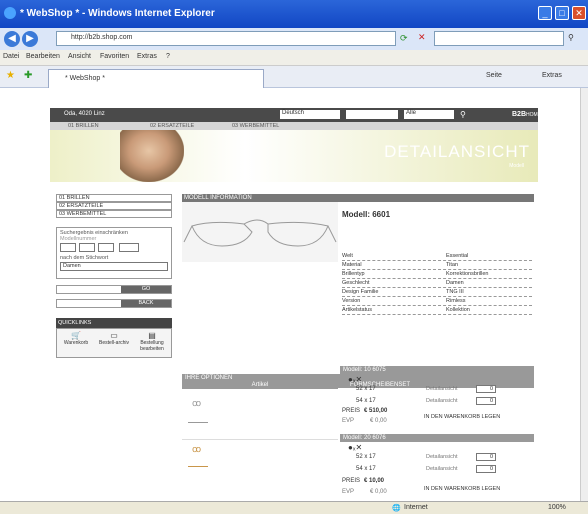  What do you see at coordinates (152, 156) in the screenshot?
I see `model-photo` at bounding box center [152, 156].